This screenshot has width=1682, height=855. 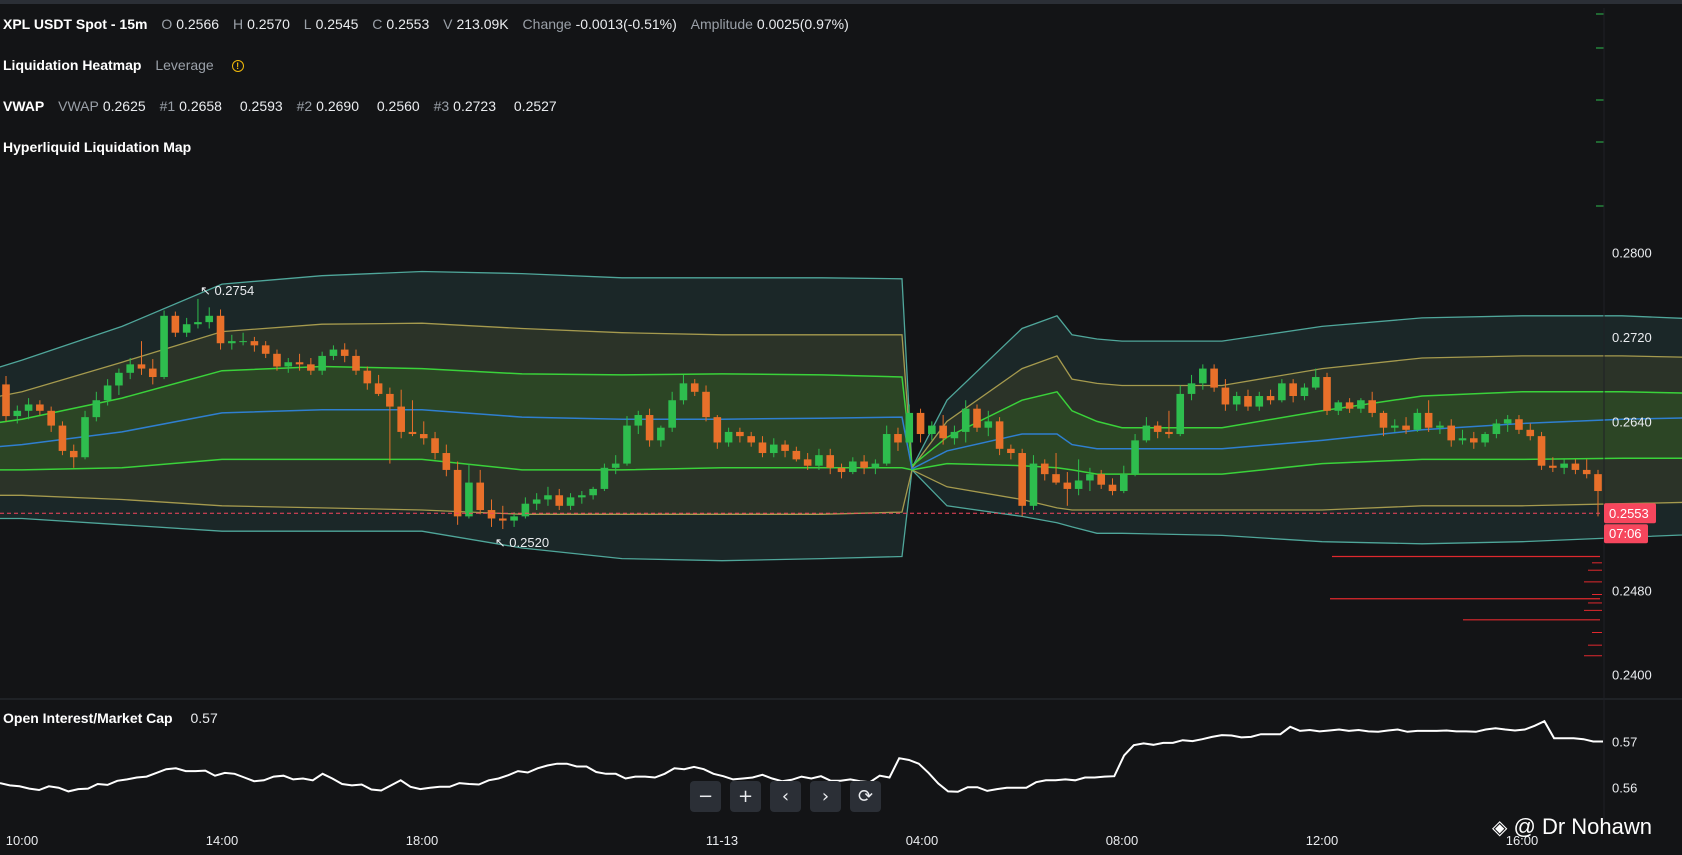 What do you see at coordinates (825, 796) in the screenshot?
I see `chevron-right-icon: ›` at bounding box center [825, 796].